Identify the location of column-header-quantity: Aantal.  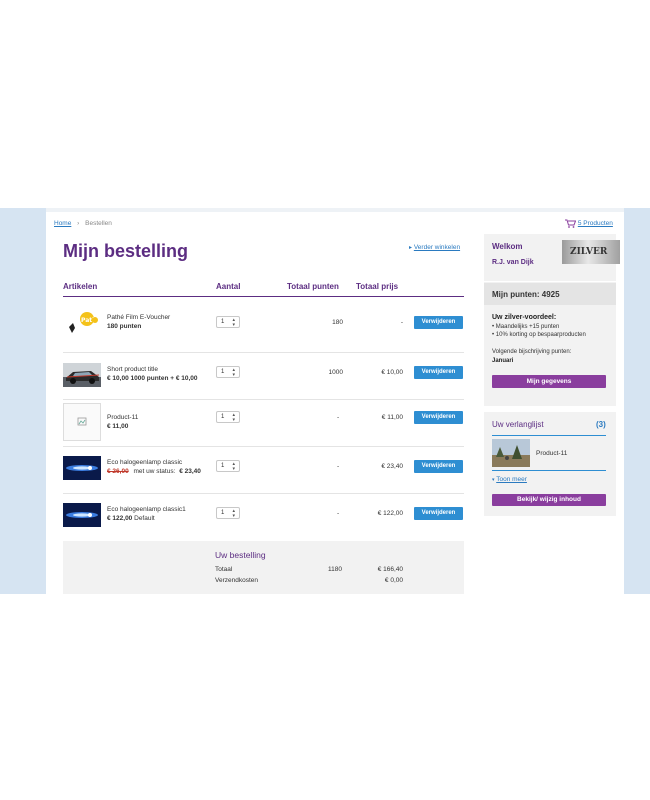
(228, 286).